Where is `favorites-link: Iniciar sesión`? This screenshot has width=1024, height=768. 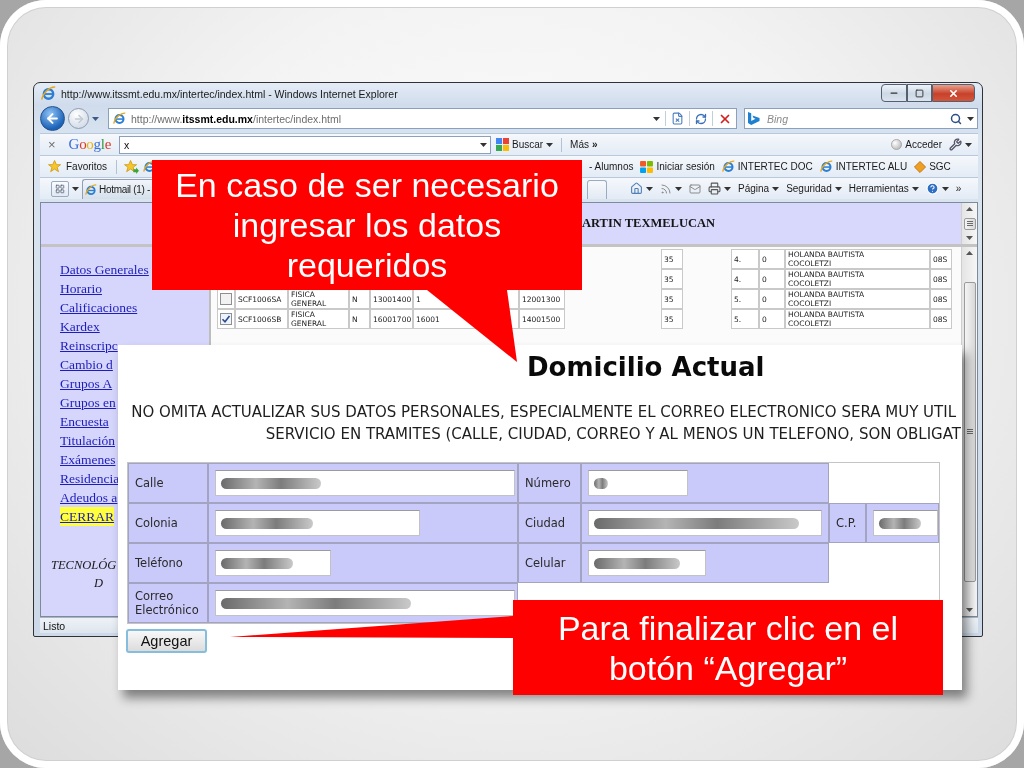
favorites-link: Iniciar sesión is located at coordinates (677, 166).